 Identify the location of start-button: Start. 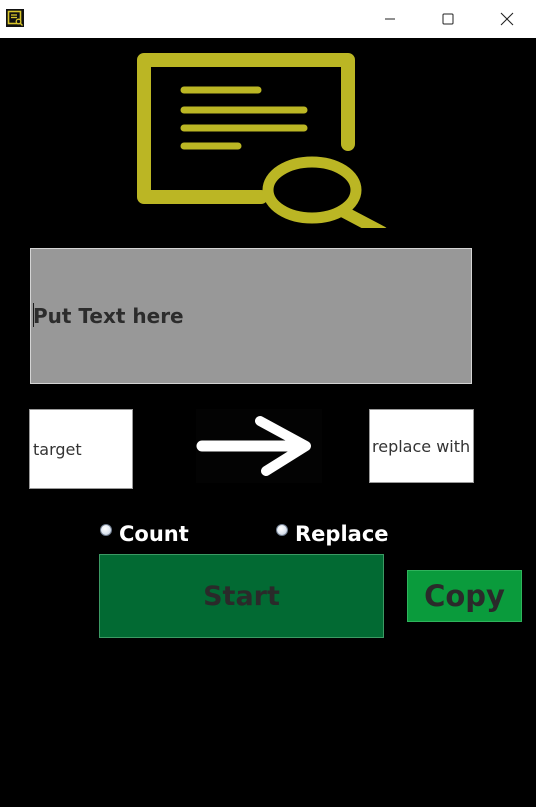
(241, 596).